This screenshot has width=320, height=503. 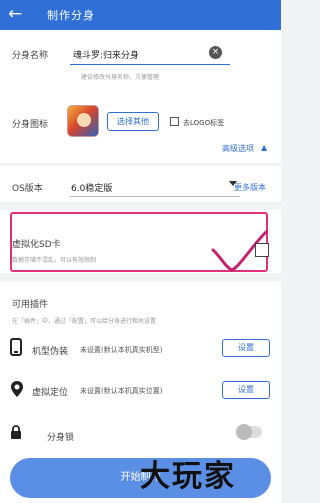 What do you see at coordinates (30, 56) in the screenshot?
I see `clone-name-label: 分身名称` at bounding box center [30, 56].